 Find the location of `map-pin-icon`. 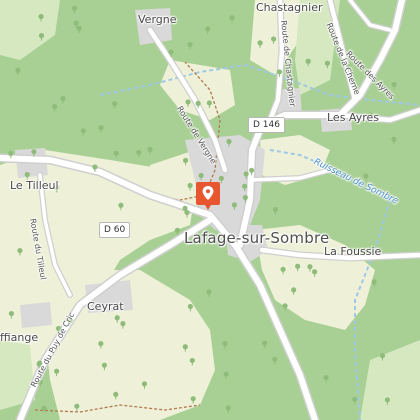

map-pin-icon is located at coordinates (208, 196).